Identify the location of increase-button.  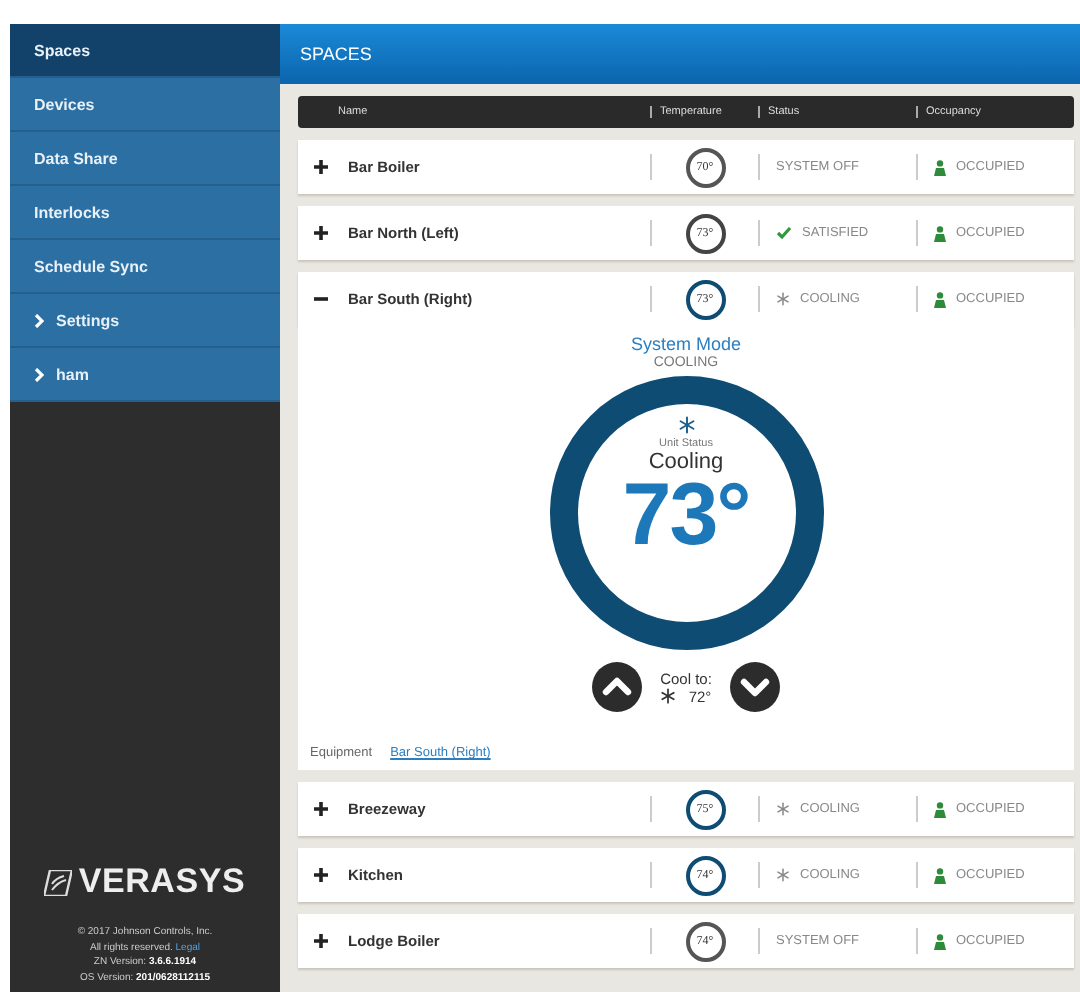
(617, 687).